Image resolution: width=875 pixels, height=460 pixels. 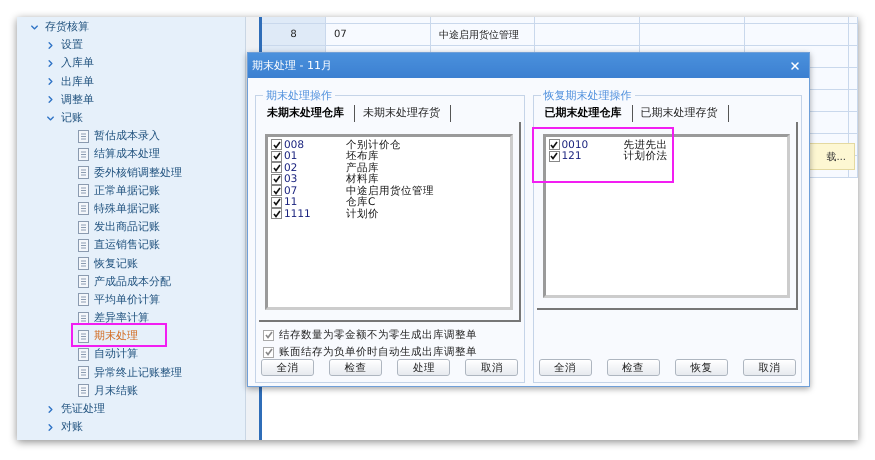 I want to click on tab: 已期末处理存货, so click(x=680, y=113).